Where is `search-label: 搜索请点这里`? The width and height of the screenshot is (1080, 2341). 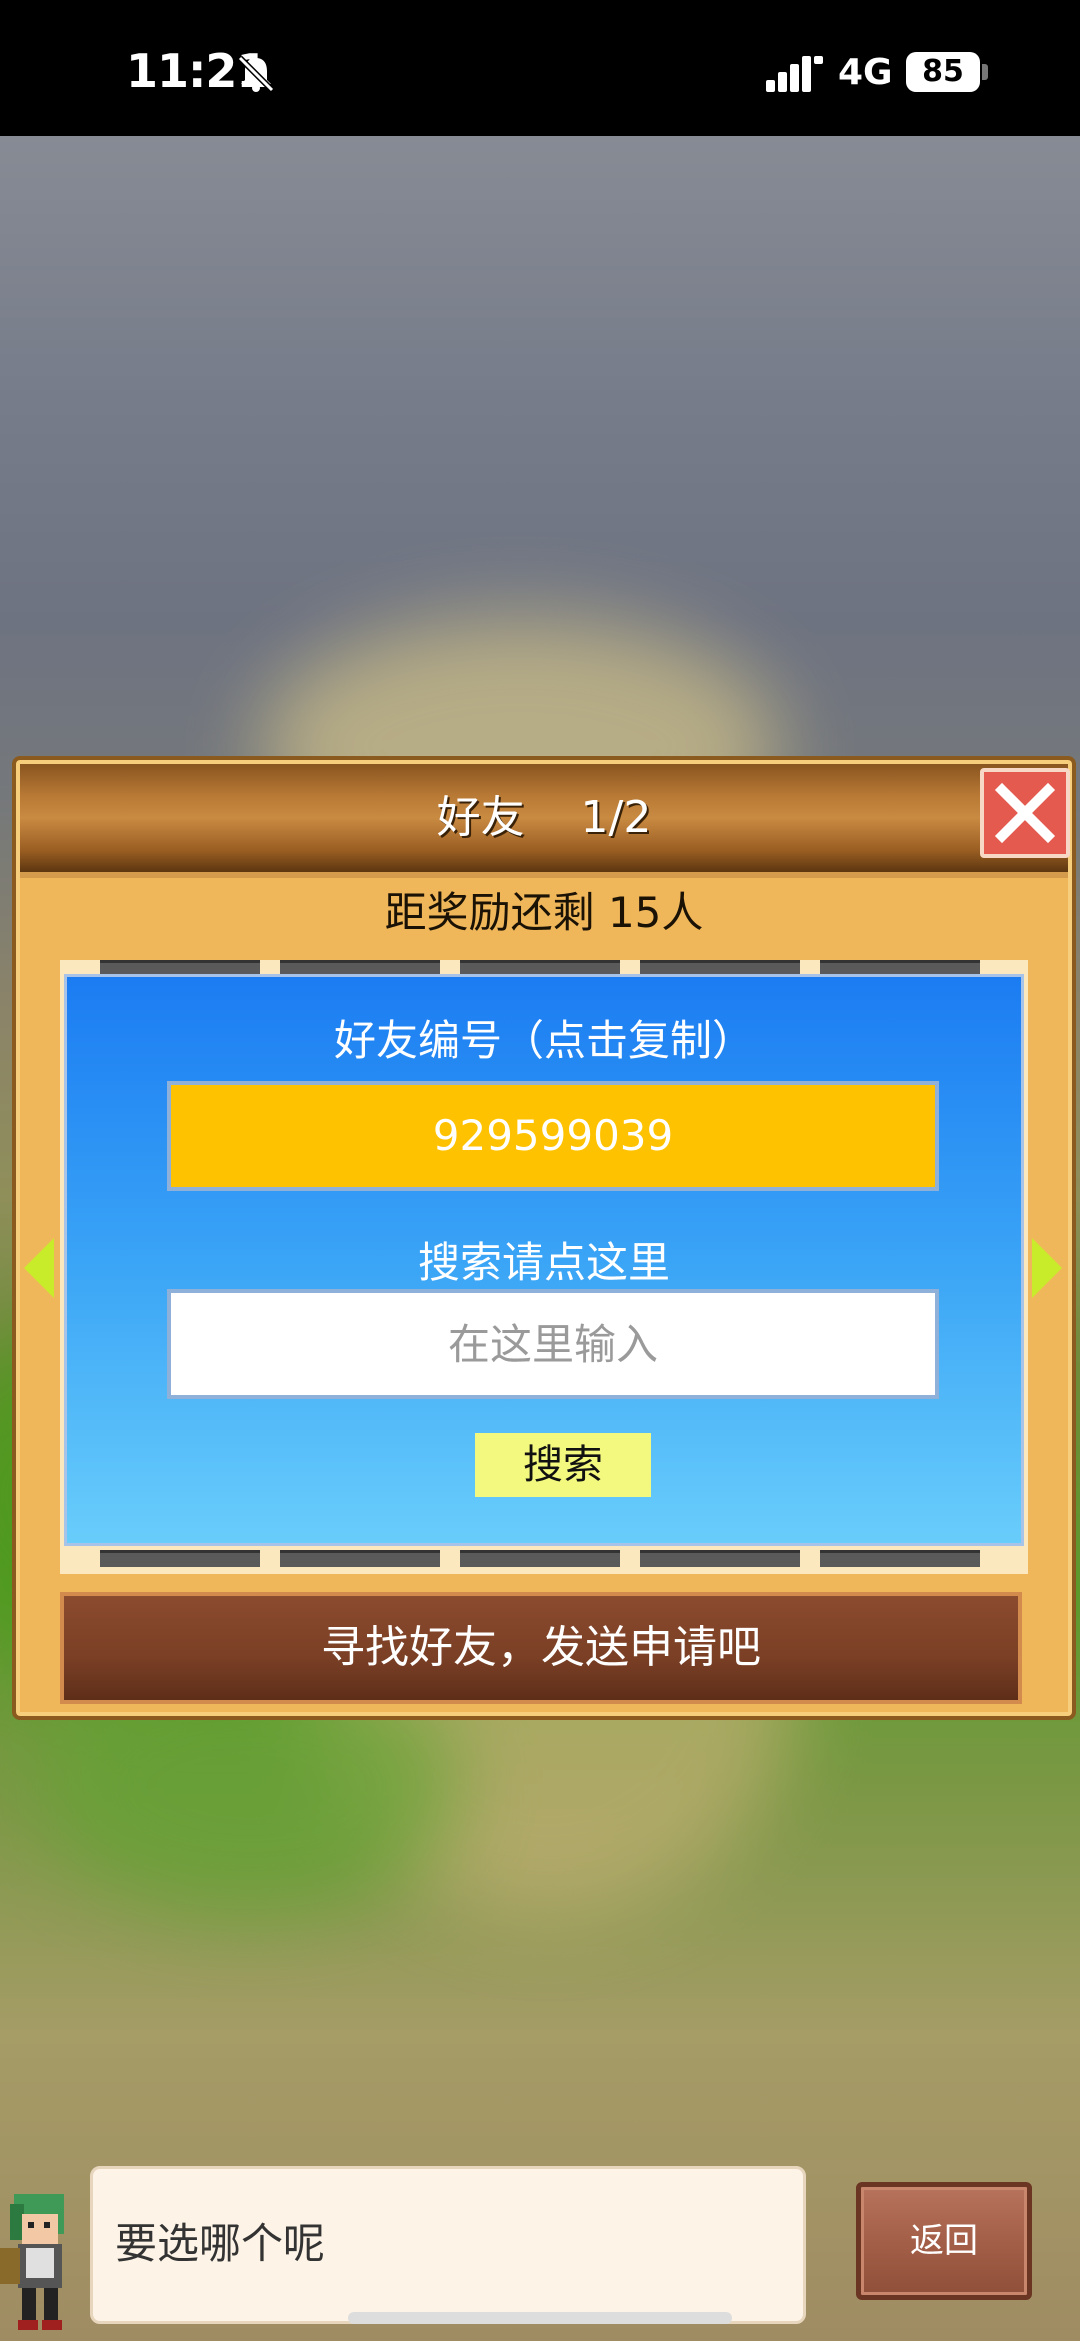 search-label: 搜索请点这里 is located at coordinates (543, 1262).